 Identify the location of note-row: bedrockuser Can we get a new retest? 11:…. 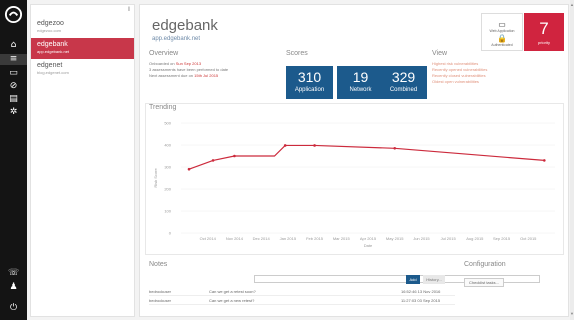
(302, 300).